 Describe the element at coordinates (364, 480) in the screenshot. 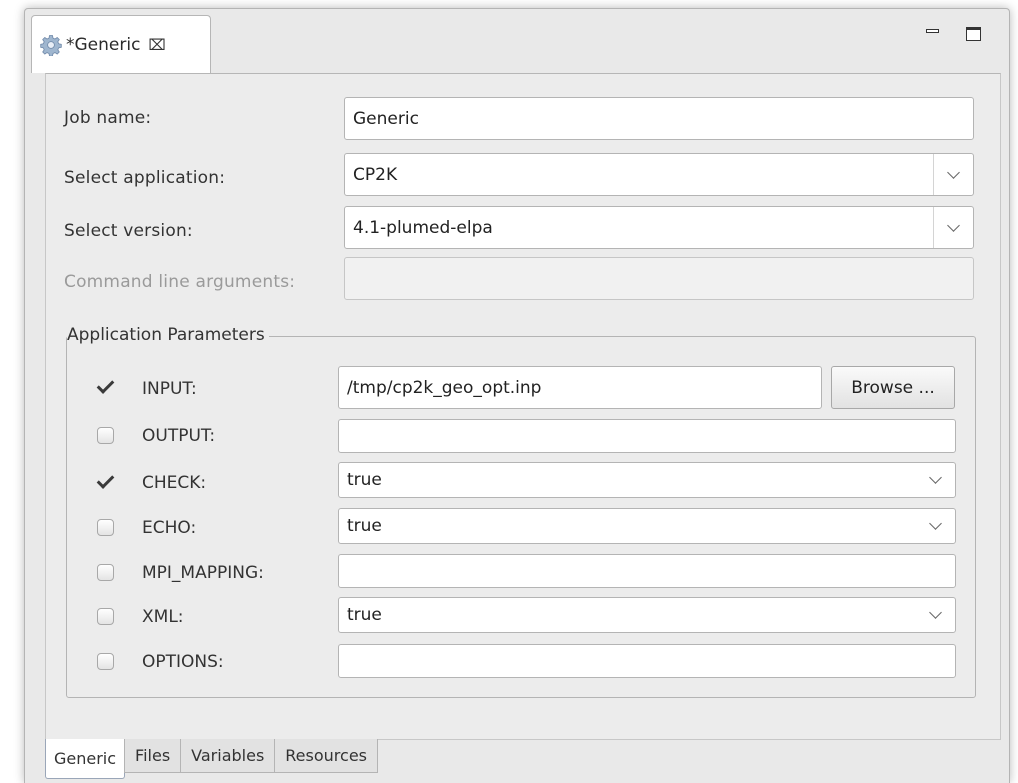

I see `check-value: true` at that location.